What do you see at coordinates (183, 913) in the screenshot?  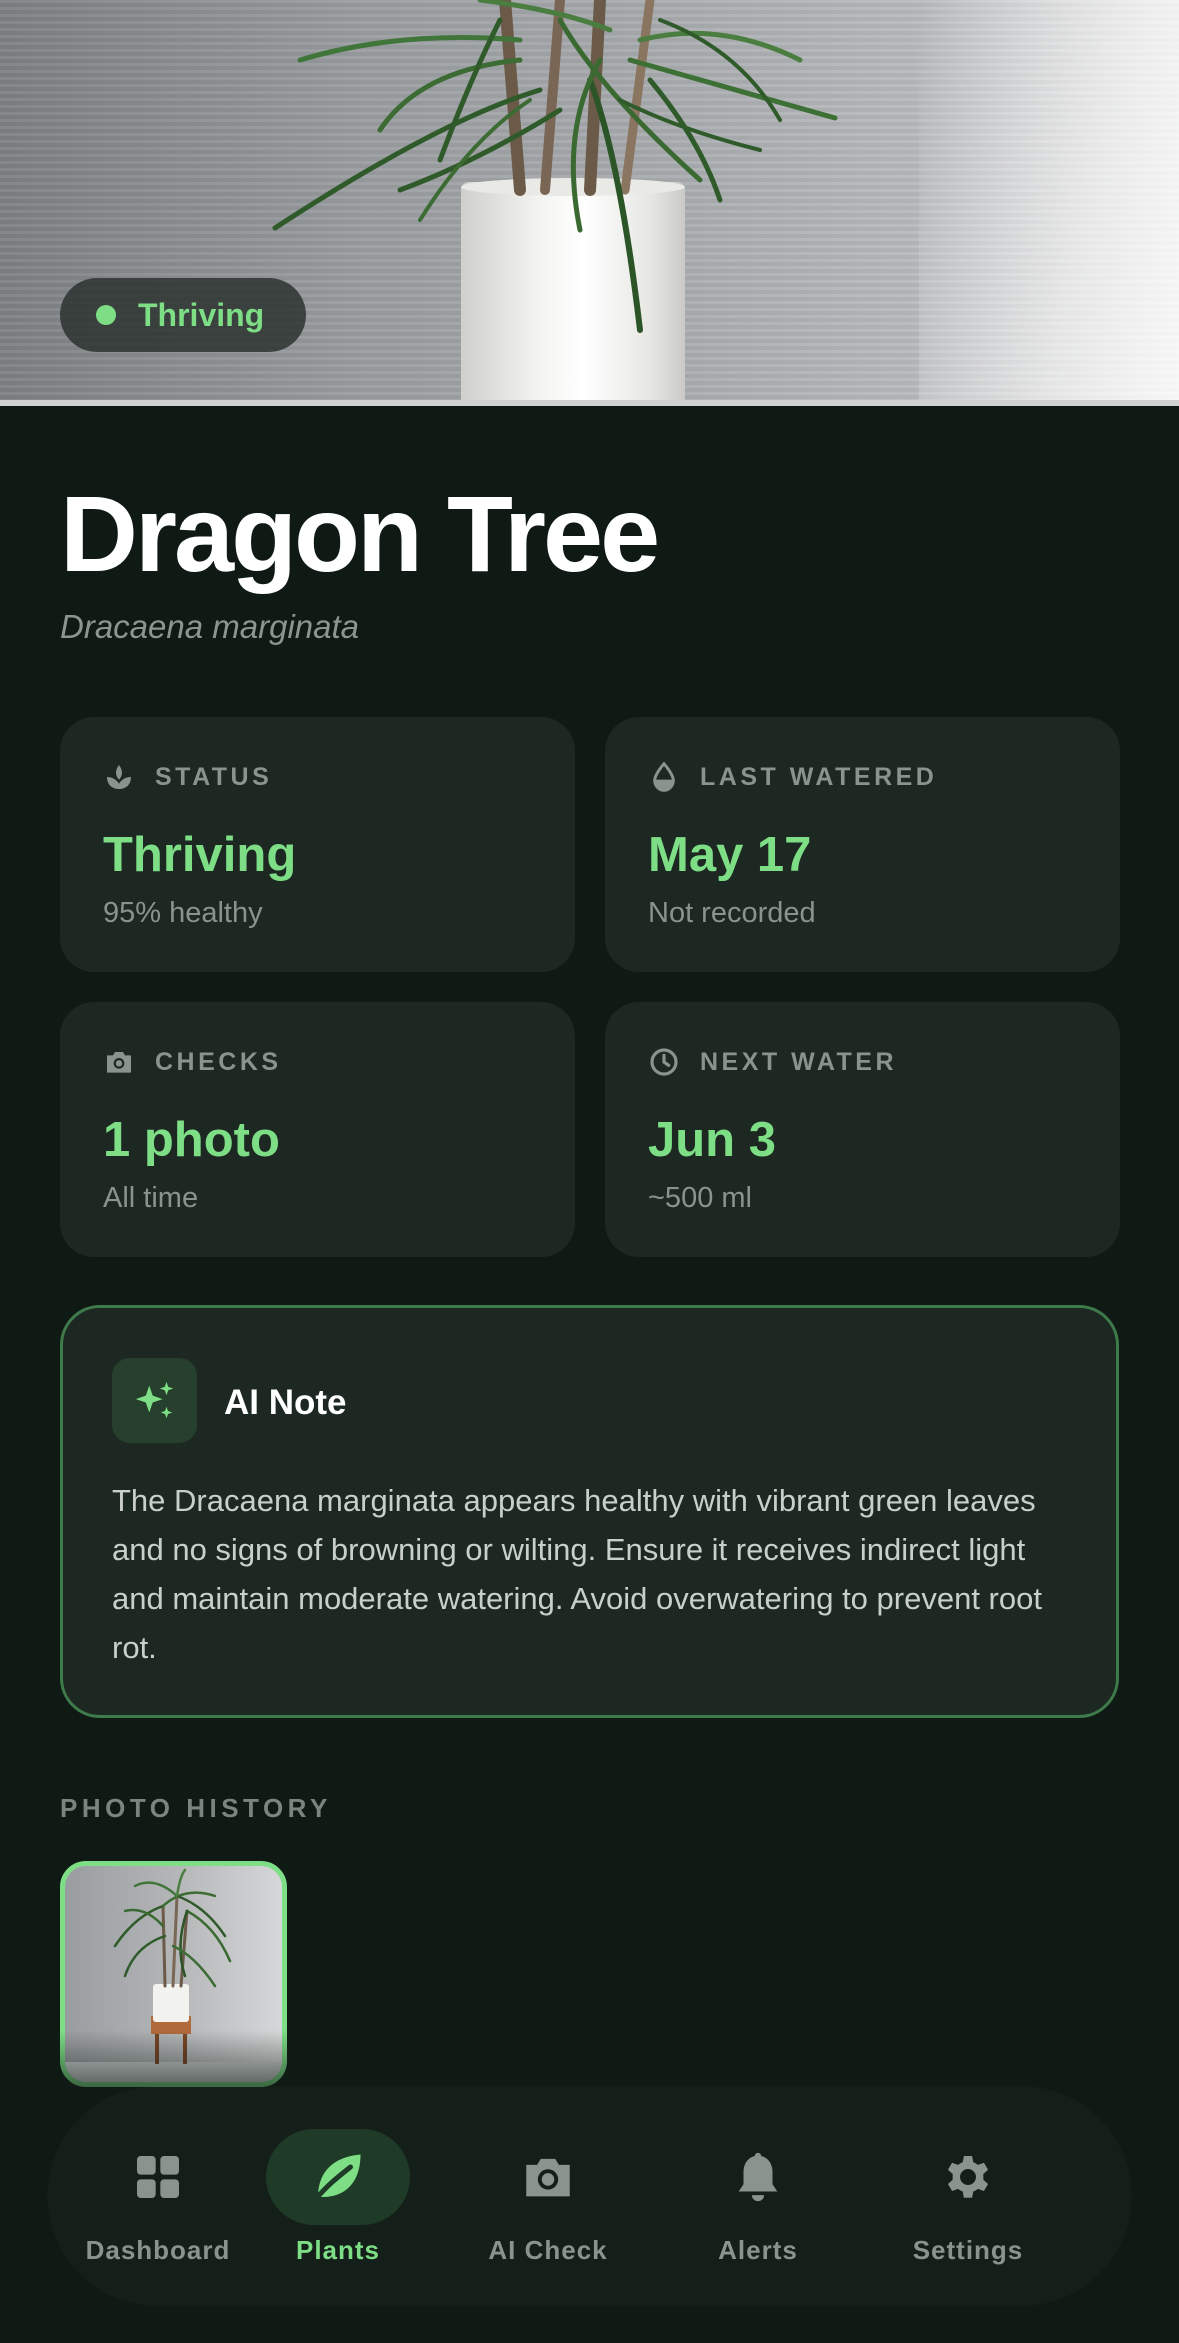 I see `stat-subtext: 95% healthy` at bounding box center [183, 913].